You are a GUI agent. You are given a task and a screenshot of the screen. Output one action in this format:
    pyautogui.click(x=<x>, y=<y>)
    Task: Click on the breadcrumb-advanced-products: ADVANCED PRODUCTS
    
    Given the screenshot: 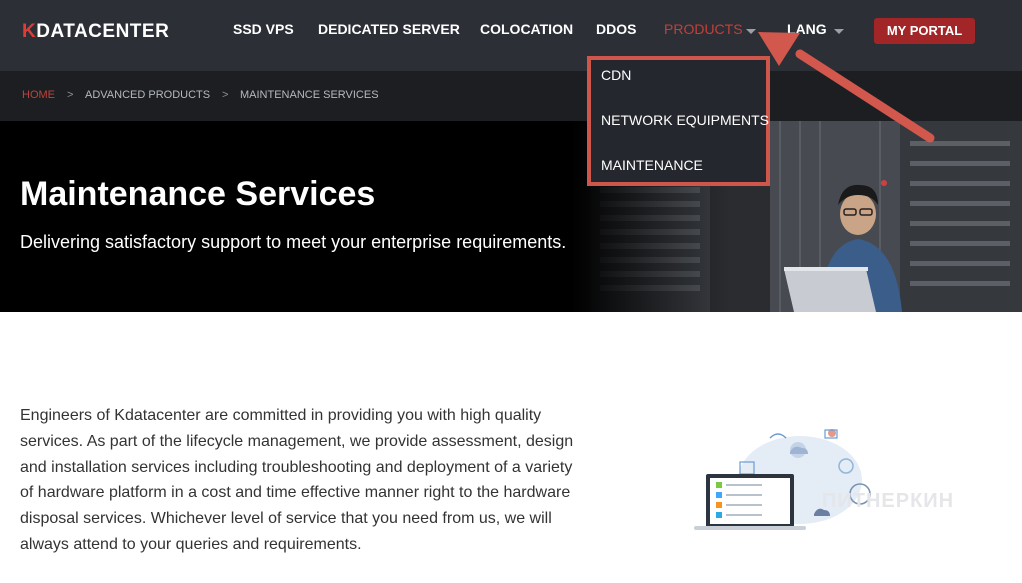 What is the action you would take?
    pyautogui.click(x=147, y=95)
    